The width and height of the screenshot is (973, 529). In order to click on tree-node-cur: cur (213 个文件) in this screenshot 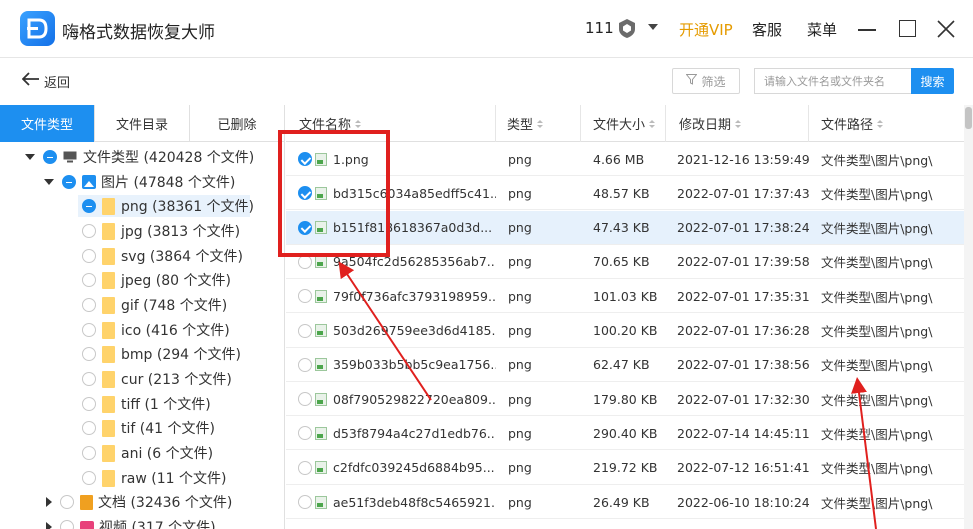, I will do `click(157, 379)`.